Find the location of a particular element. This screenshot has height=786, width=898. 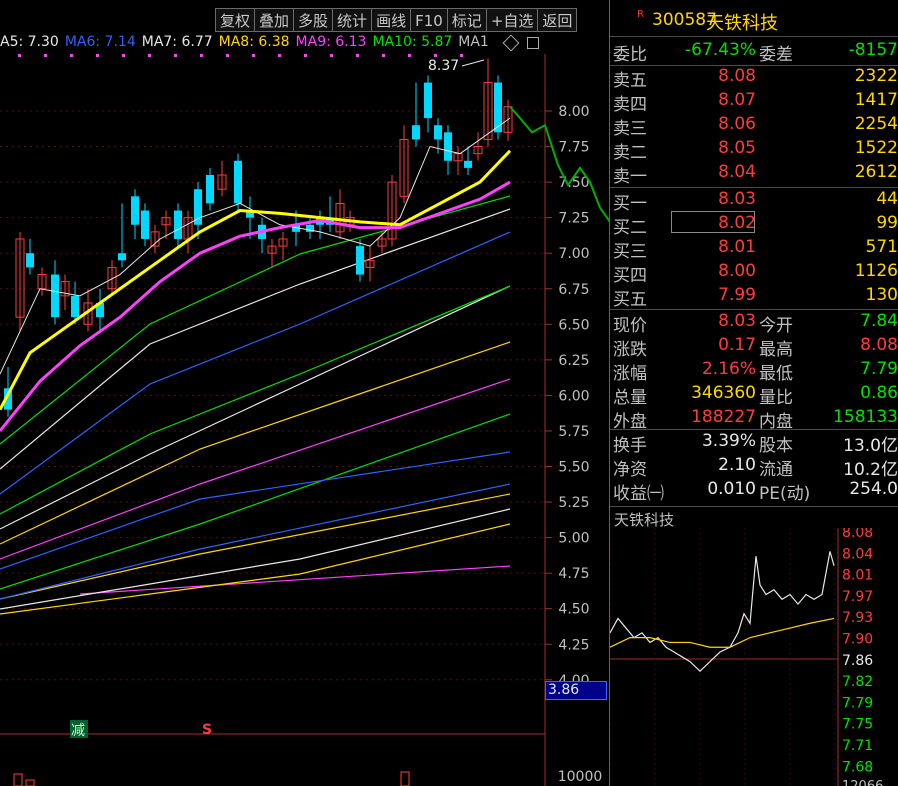

level-label: 卖五 is located at coordinates (630, 81).